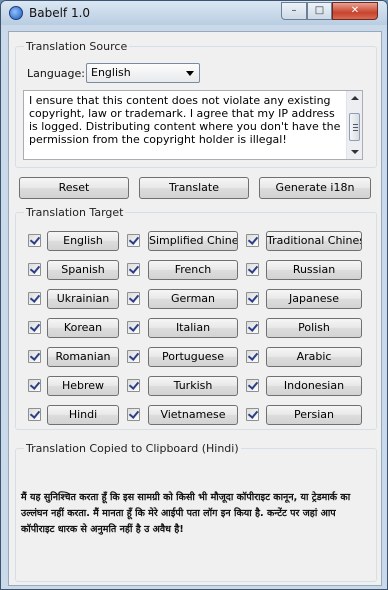 This screenshot has height=590, width=388. I want to click on checkbox-italian, so click(133, 327).